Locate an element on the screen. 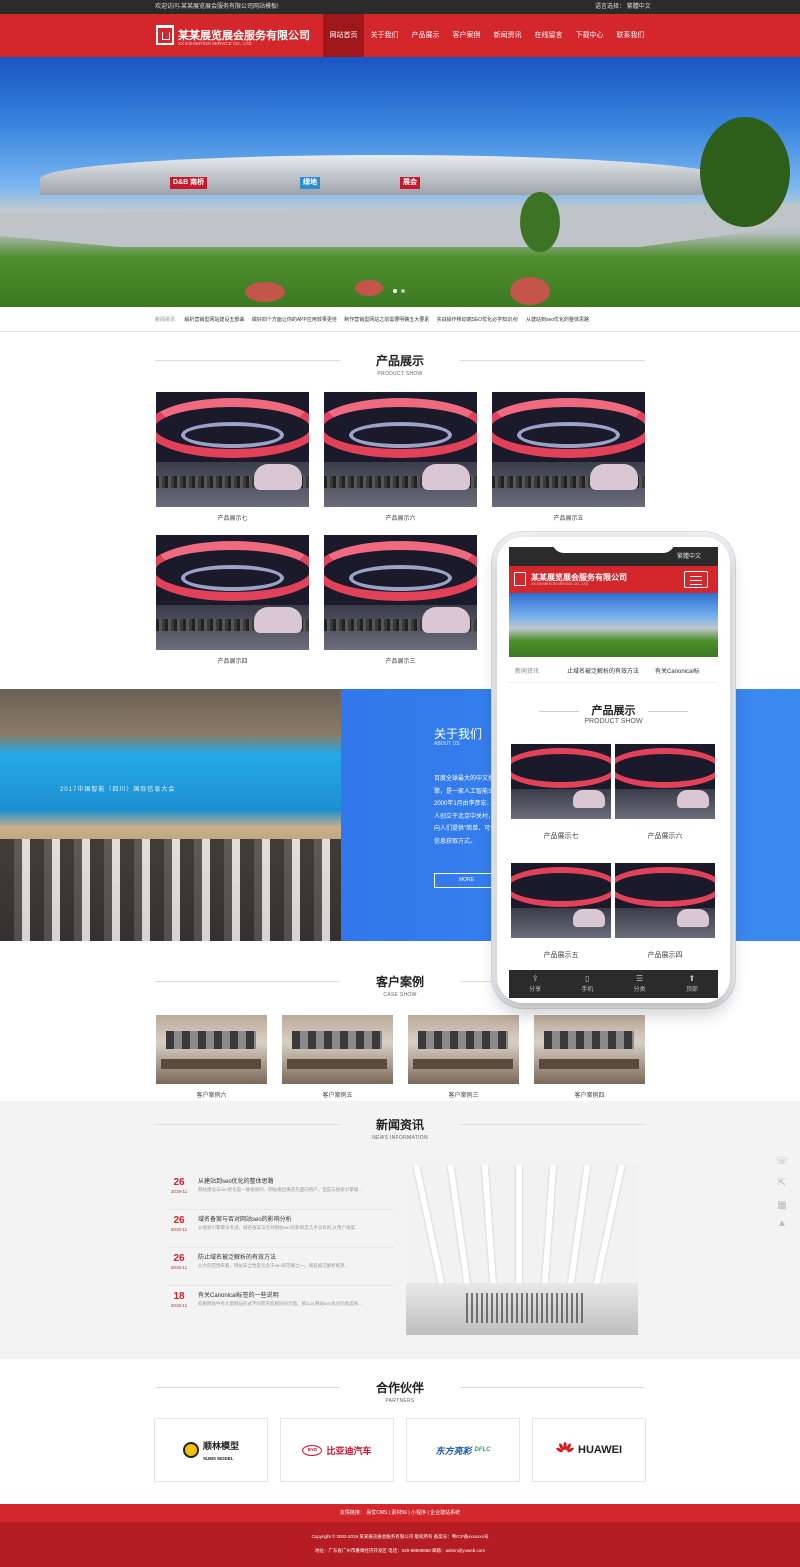  nav-home: 网站首页 is located at coordinates (343, 35).